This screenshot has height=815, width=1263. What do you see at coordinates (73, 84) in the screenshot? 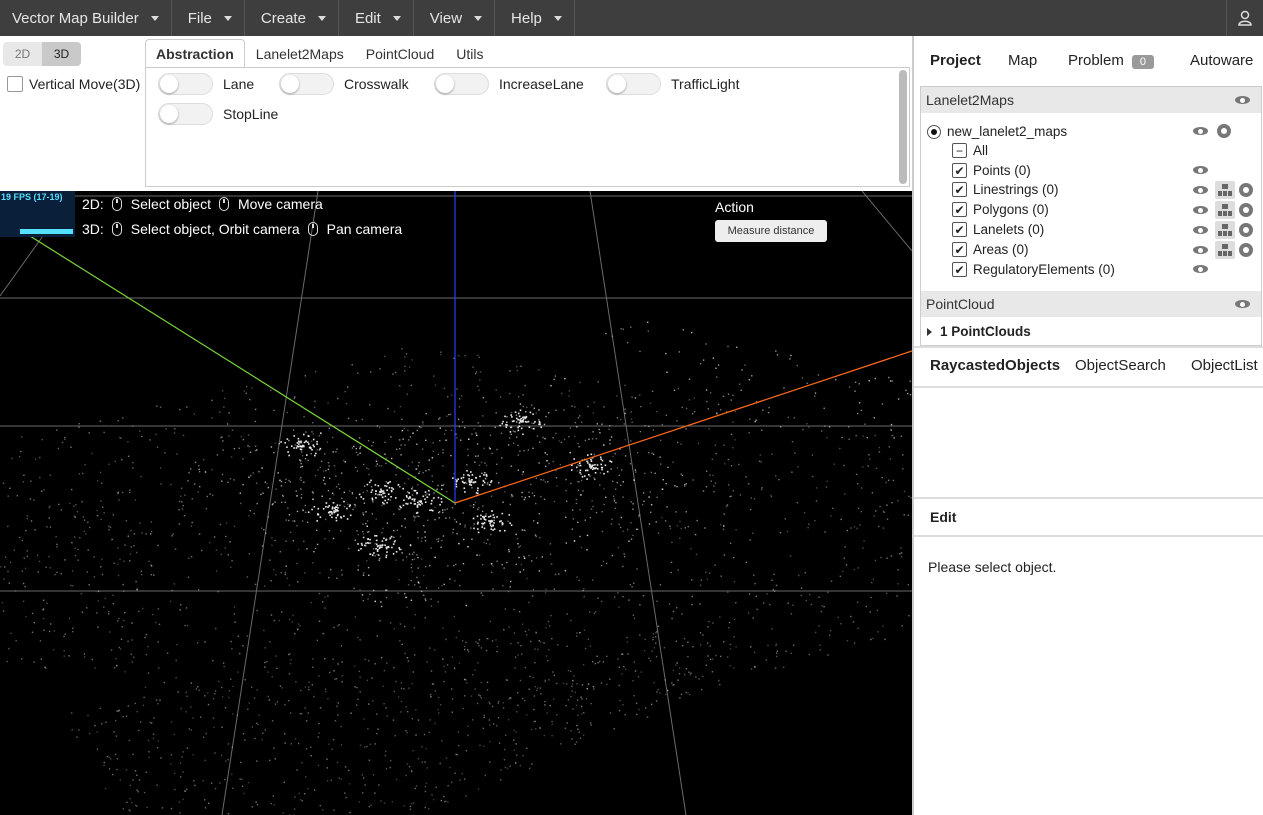
I see `vertical-move-checkbox: Vertical Move(3D)` at bounding box center [73, 84].